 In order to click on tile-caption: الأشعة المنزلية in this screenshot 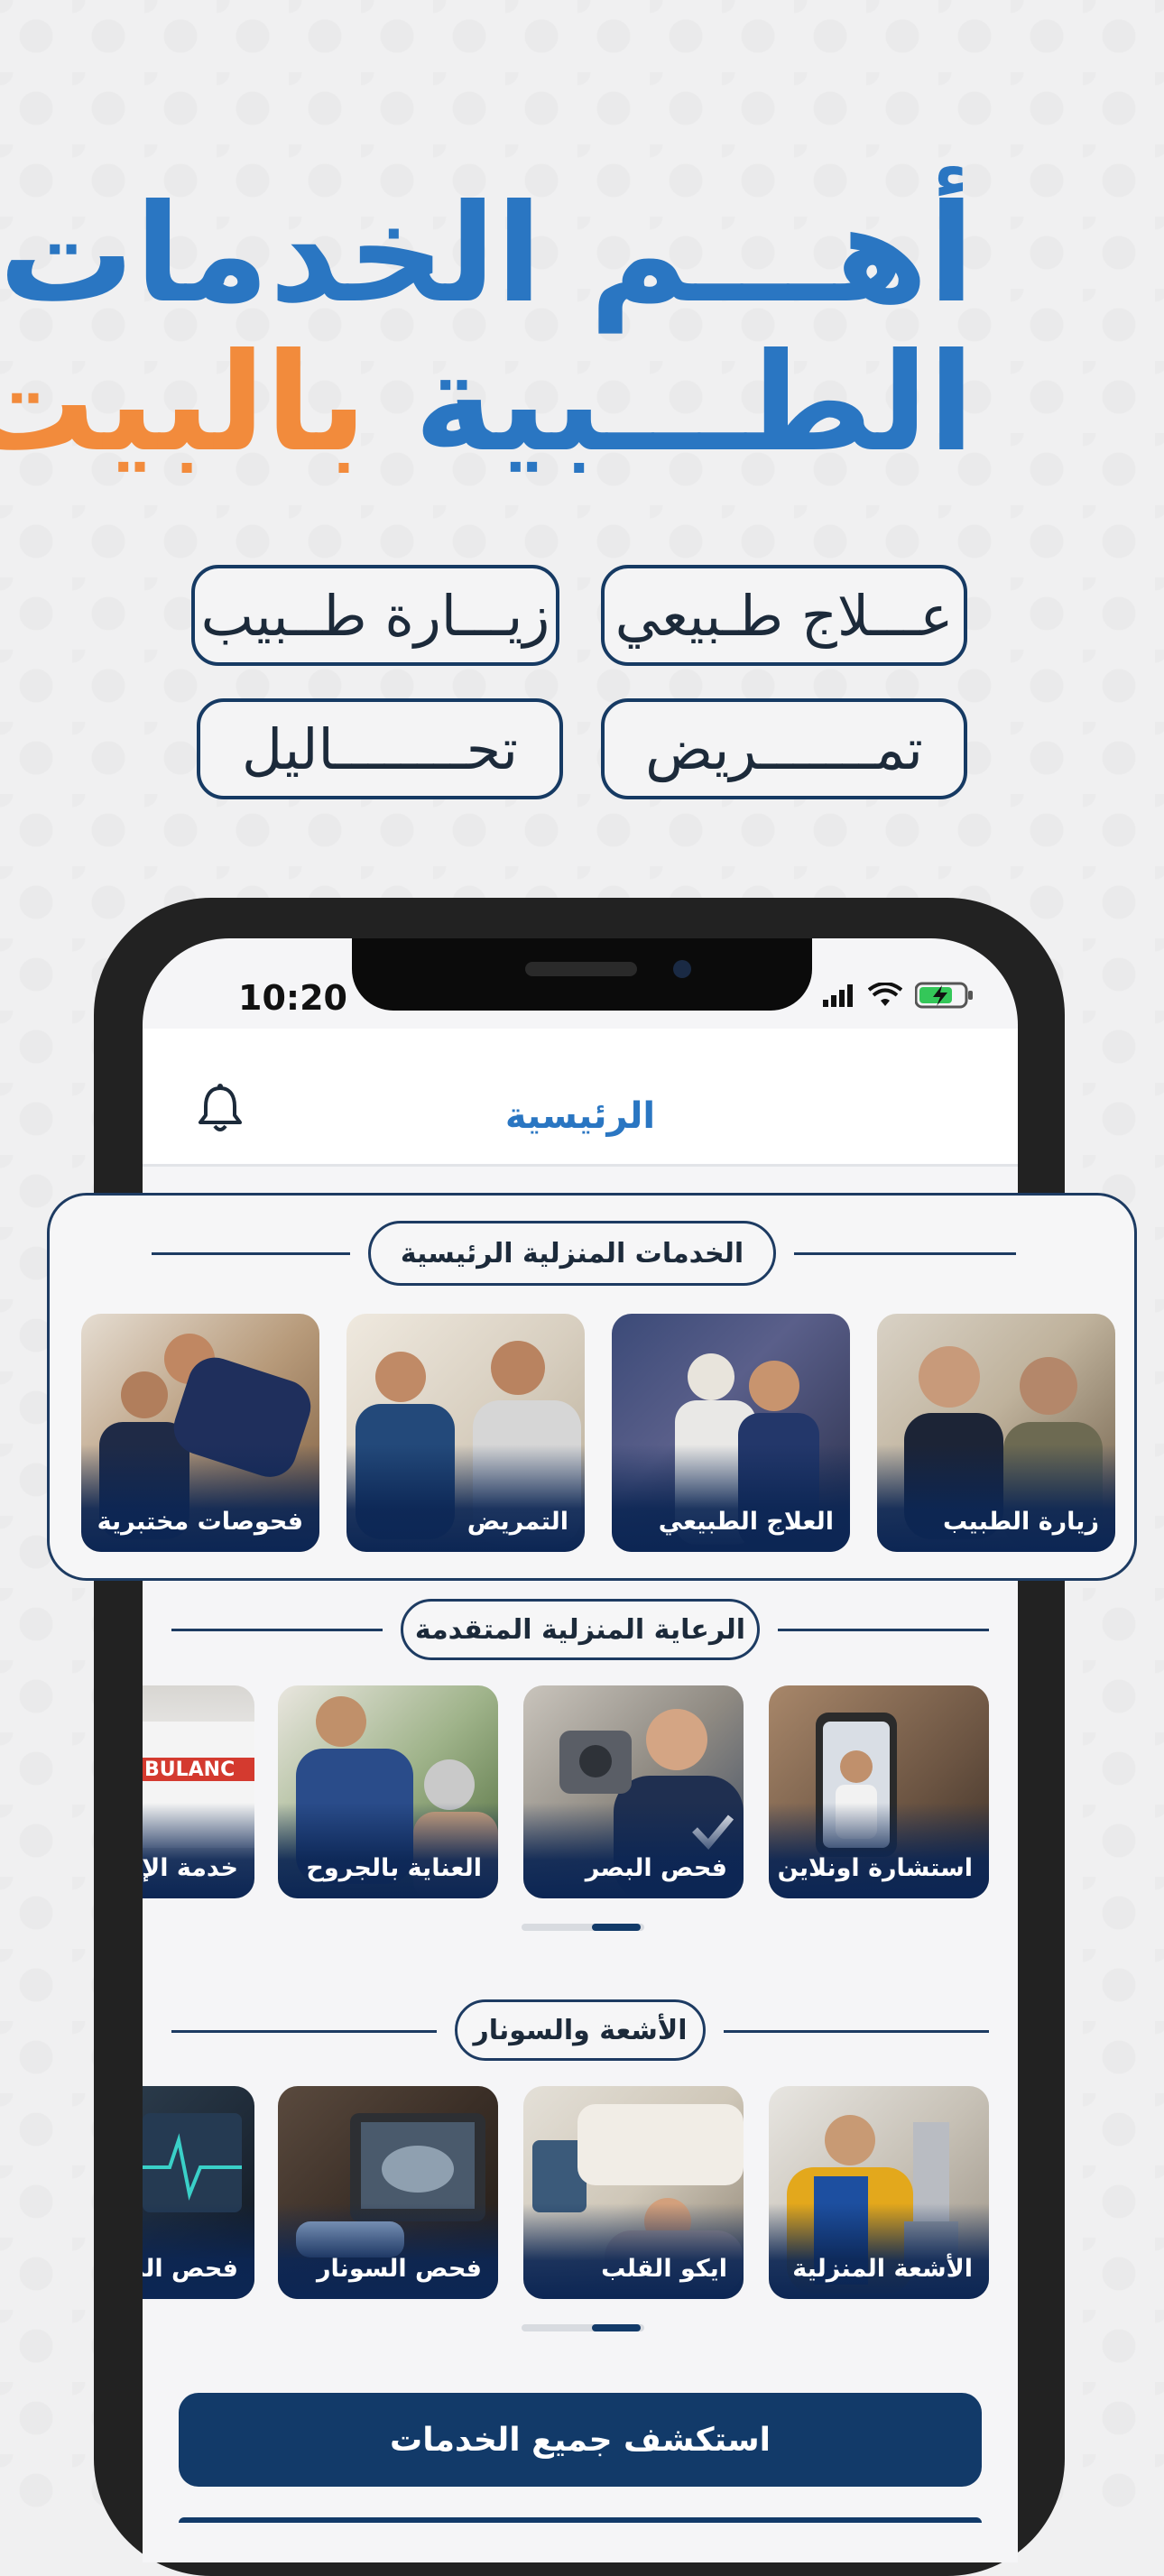, I will do `click(882, 2269)`.